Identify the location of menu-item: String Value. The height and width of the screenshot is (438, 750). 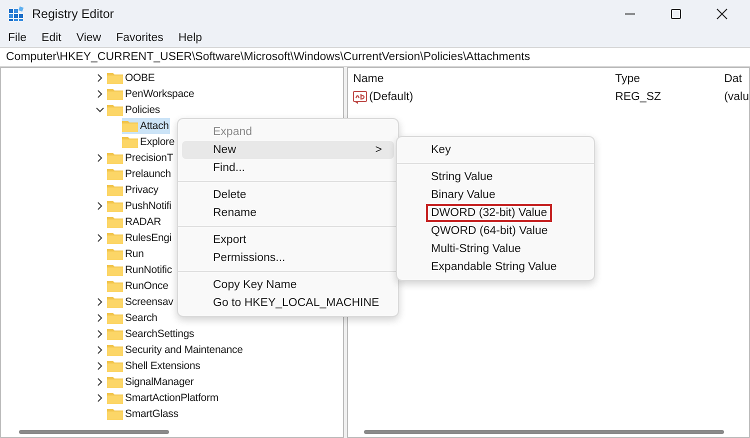
(462, 177).